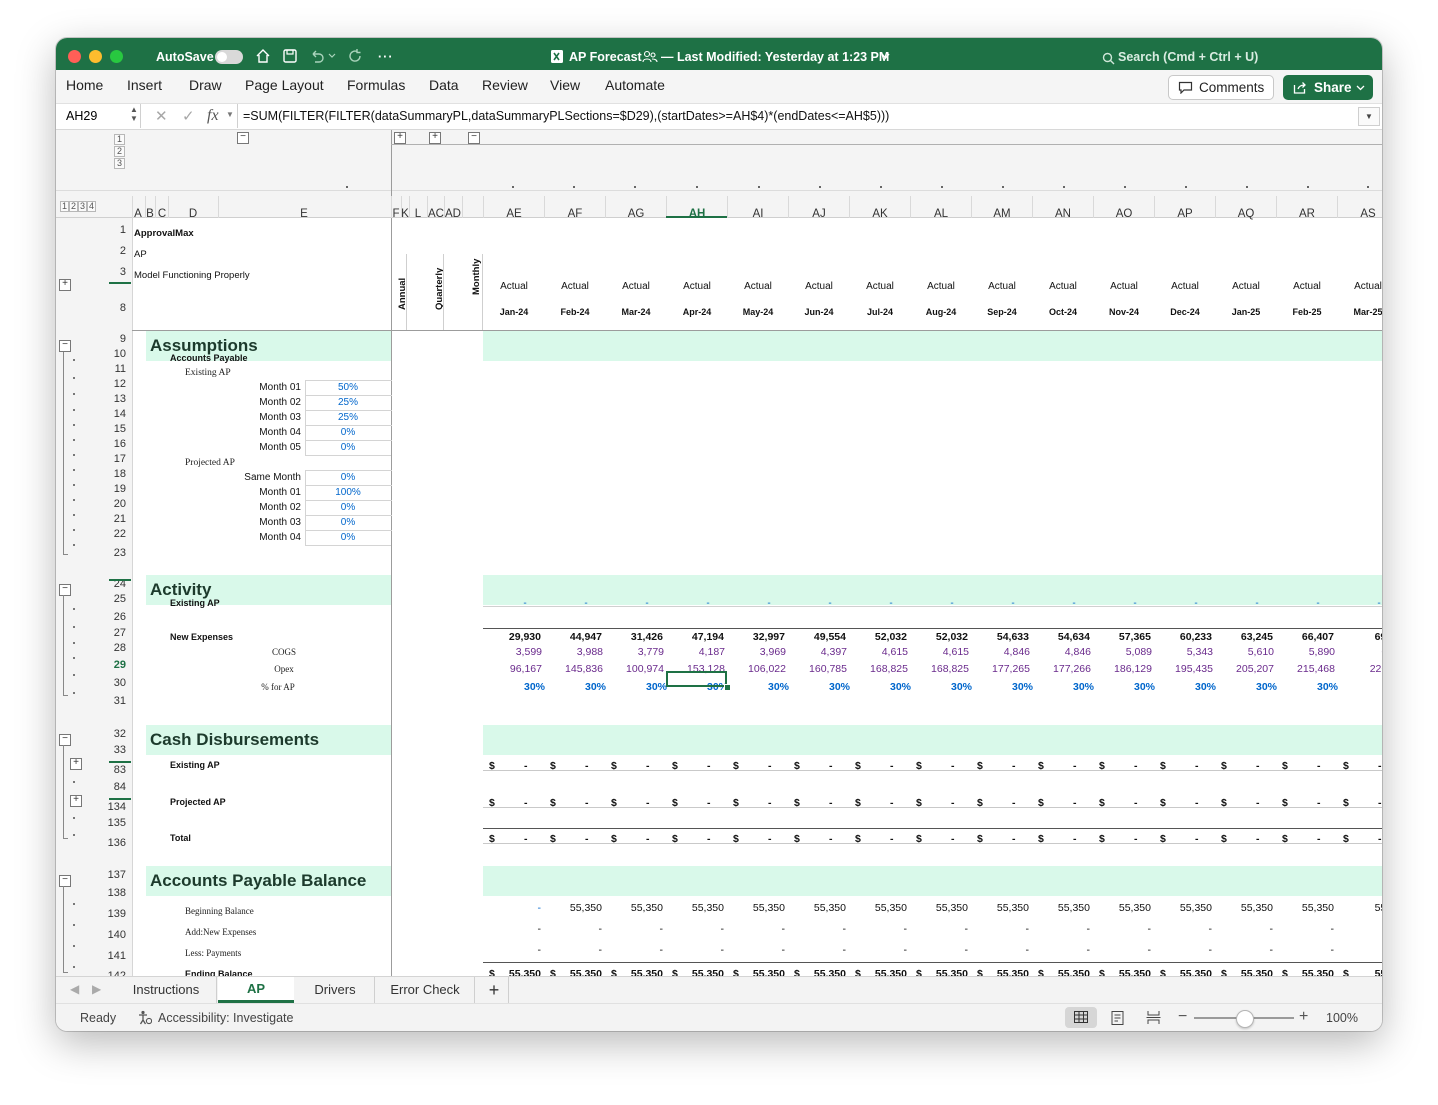  What do you see at coordinates (74, 56) in the screenshot?
I see `close-window-button` at bounding box center [74, 56].